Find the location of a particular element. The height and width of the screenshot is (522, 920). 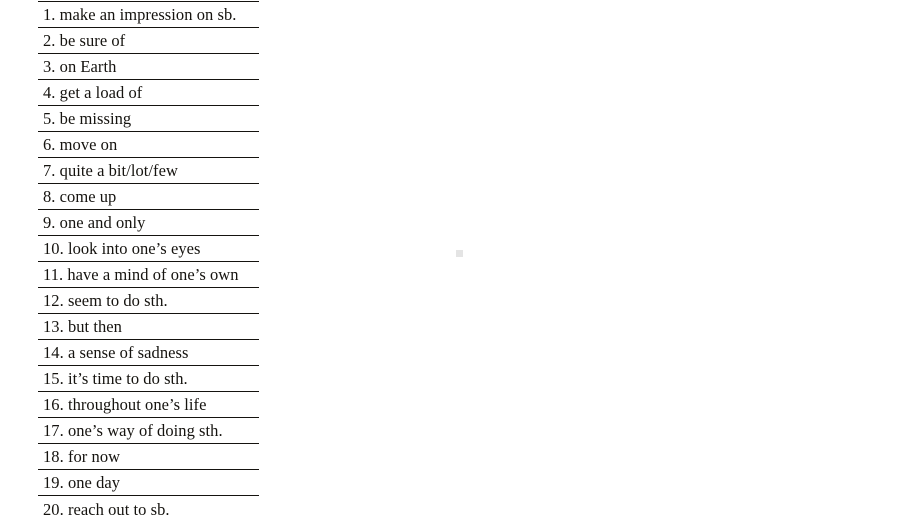

list-item-text: 5. be missing is located at coordinates (87, 118).